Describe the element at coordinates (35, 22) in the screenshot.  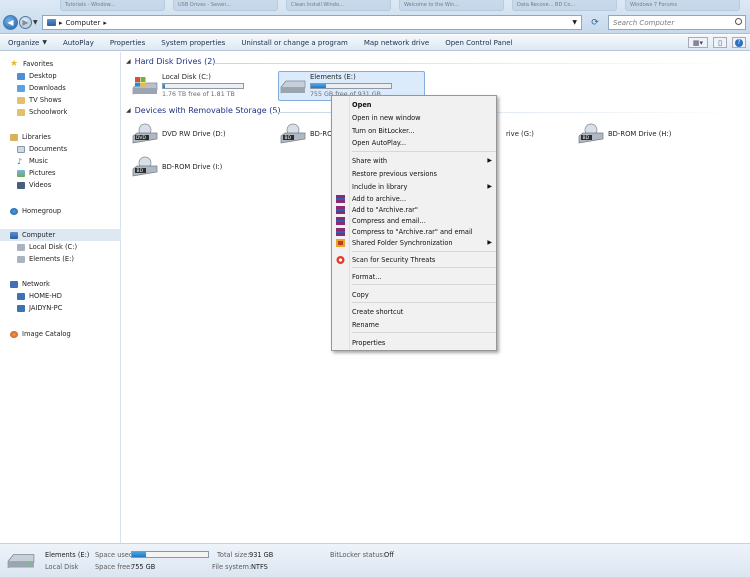
I see `recent-pages-dropdown: ▼` at that location.